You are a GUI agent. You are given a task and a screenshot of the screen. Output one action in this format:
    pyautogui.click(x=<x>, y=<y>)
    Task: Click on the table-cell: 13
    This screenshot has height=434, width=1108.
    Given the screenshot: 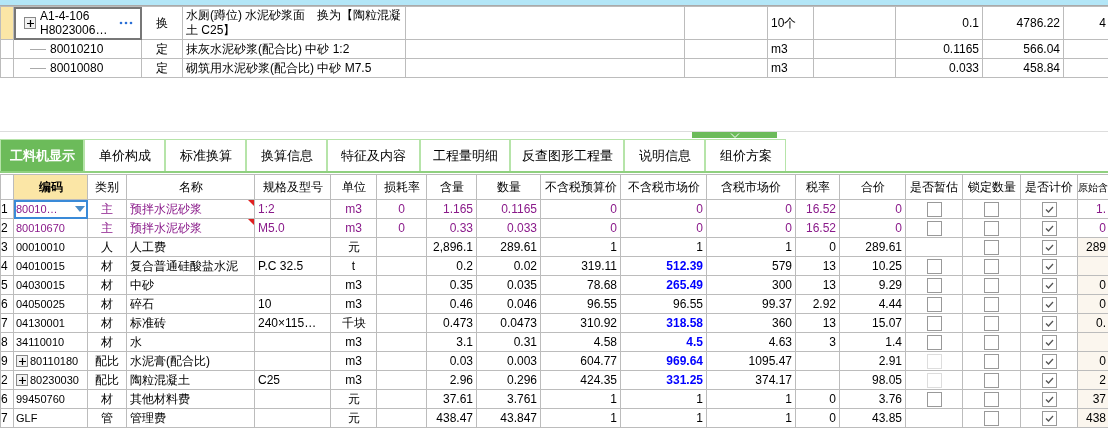 What is the action you would take?
    pyautogui.click(x=817, y=323)
    